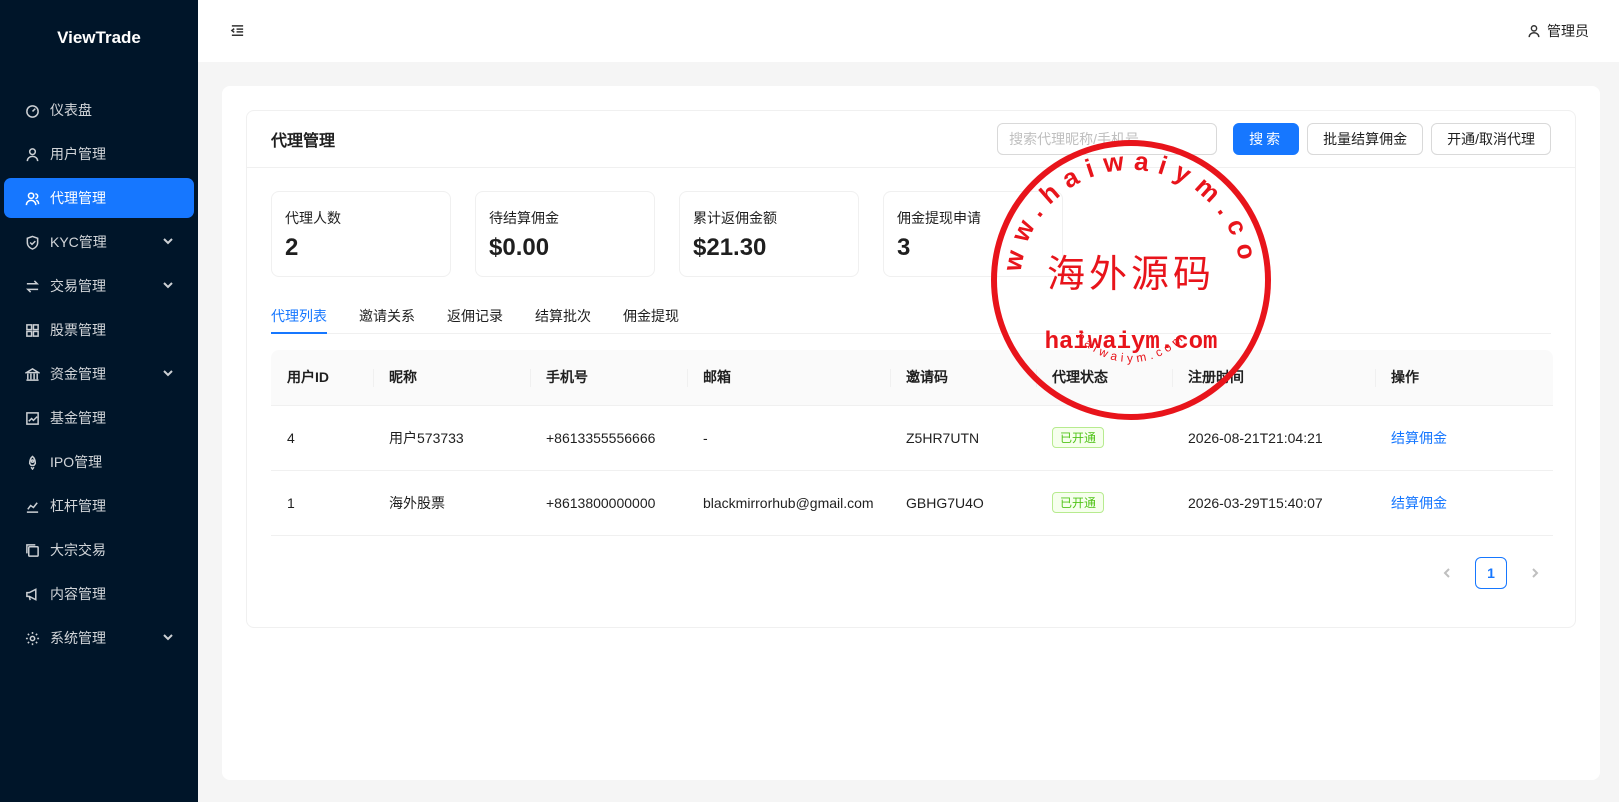 This screenshot has height=802, width=1619. I want to click on sidebar-item-11: 内容管理, so click(99, 594).